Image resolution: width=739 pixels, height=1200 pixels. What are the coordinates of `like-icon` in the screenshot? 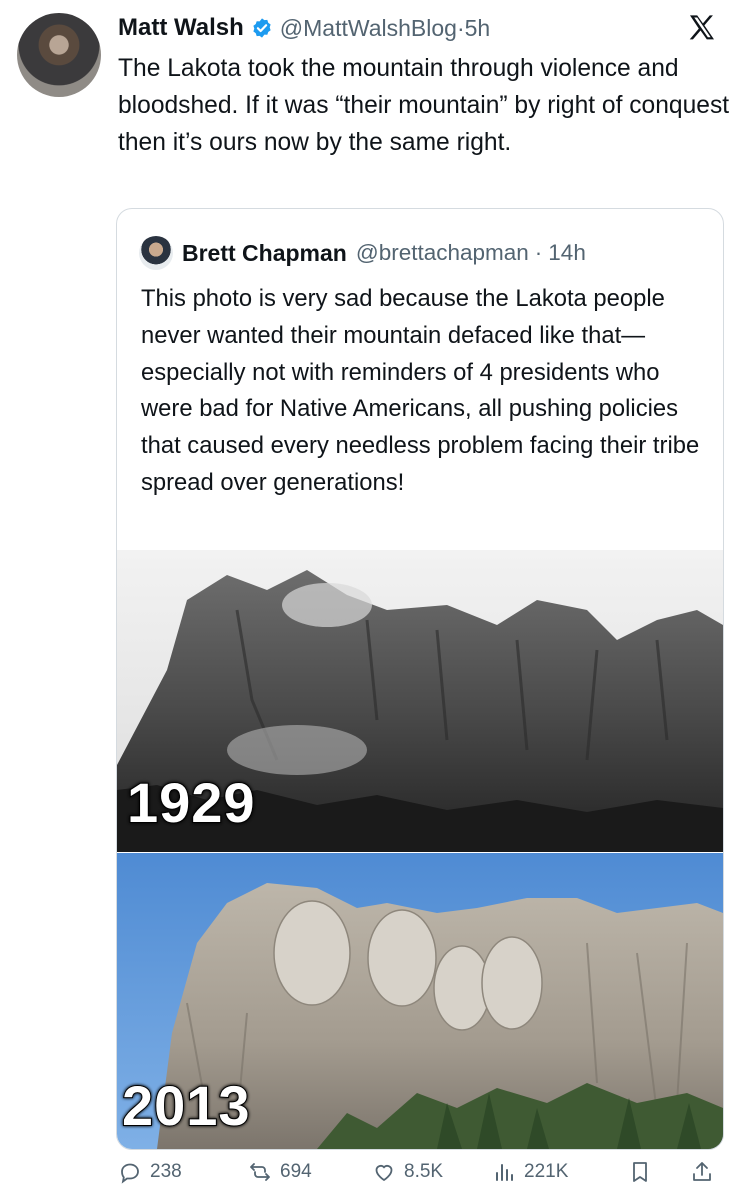 It's located at (384, 1173).